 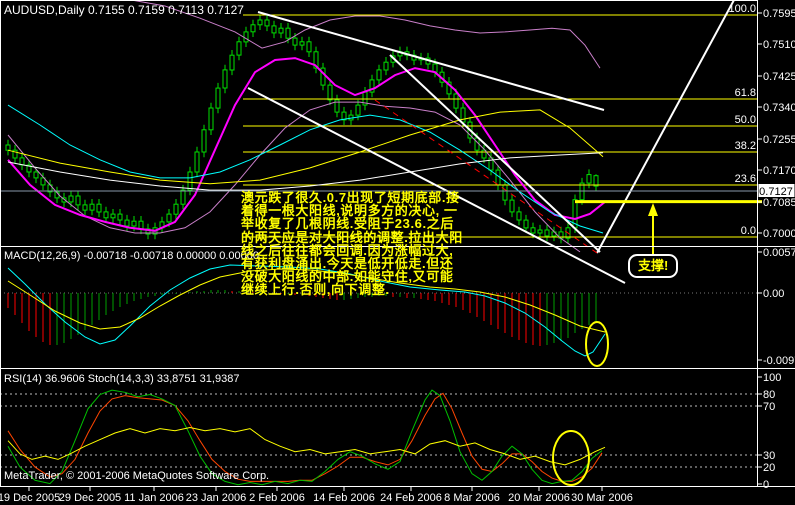 What do you see at coordinates (745, 146) in the screenshot?
I see `fib-level-label: 38.2` at bounding box center [745, 146].